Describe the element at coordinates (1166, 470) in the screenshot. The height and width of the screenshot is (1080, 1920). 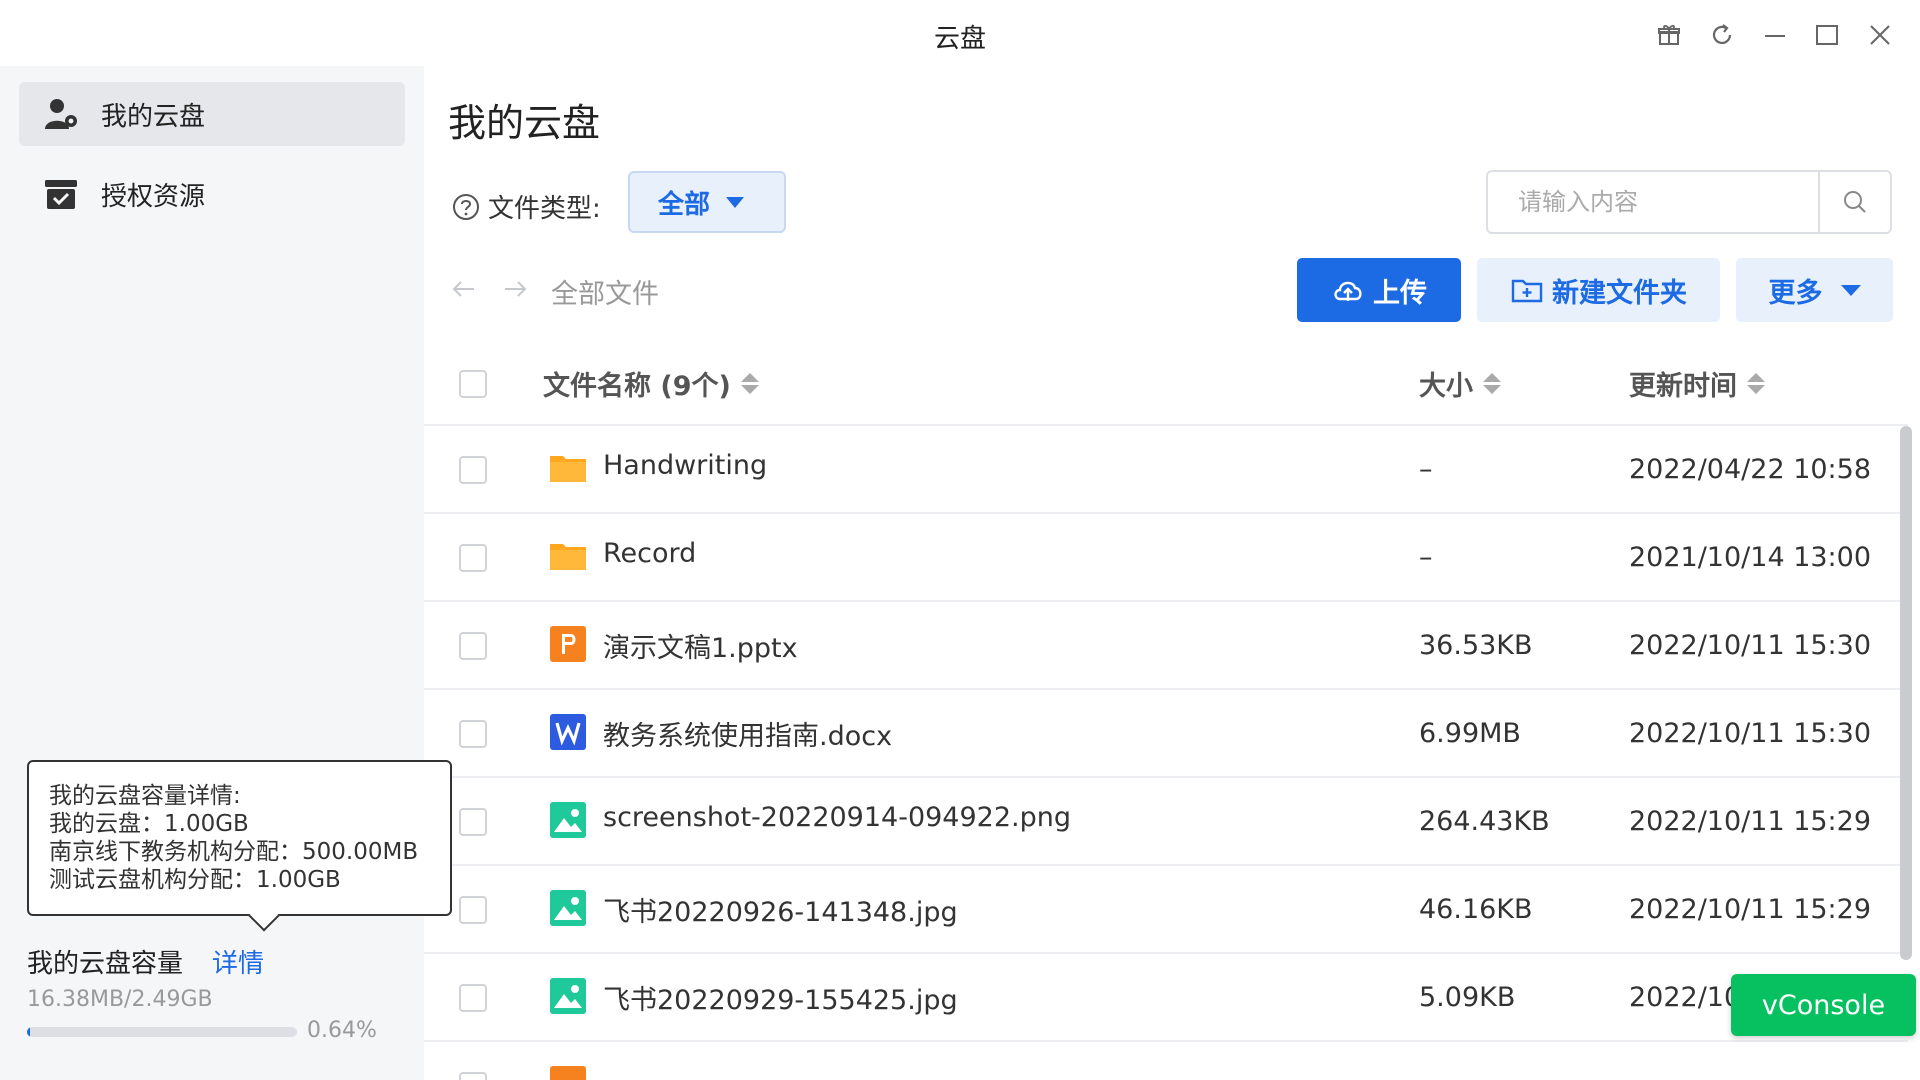
I see `table-row: Handwriting – 2022/04/22 10:58` at that location.